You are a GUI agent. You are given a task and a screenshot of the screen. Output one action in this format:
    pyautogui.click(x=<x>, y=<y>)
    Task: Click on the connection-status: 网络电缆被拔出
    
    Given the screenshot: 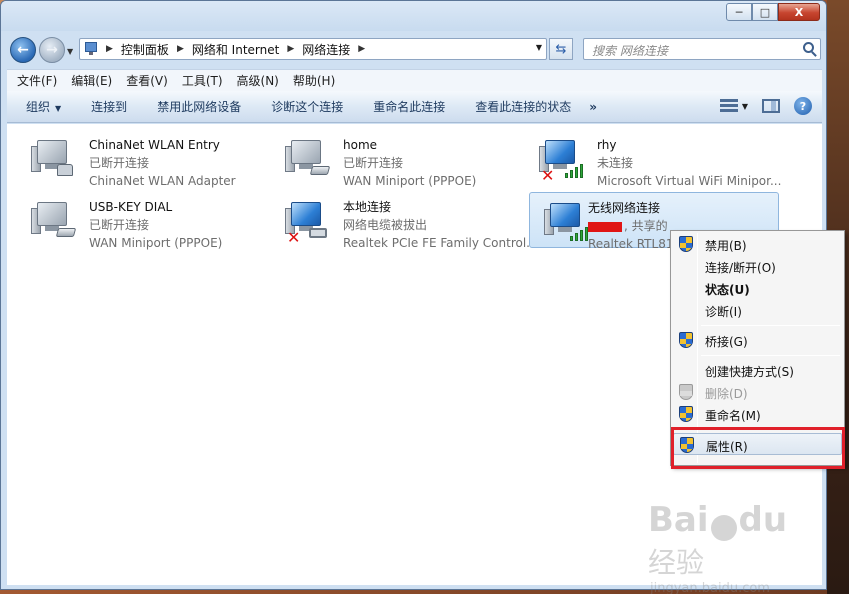 What is the action you would take?
    pyautogui.click(x=385, y=225)
    